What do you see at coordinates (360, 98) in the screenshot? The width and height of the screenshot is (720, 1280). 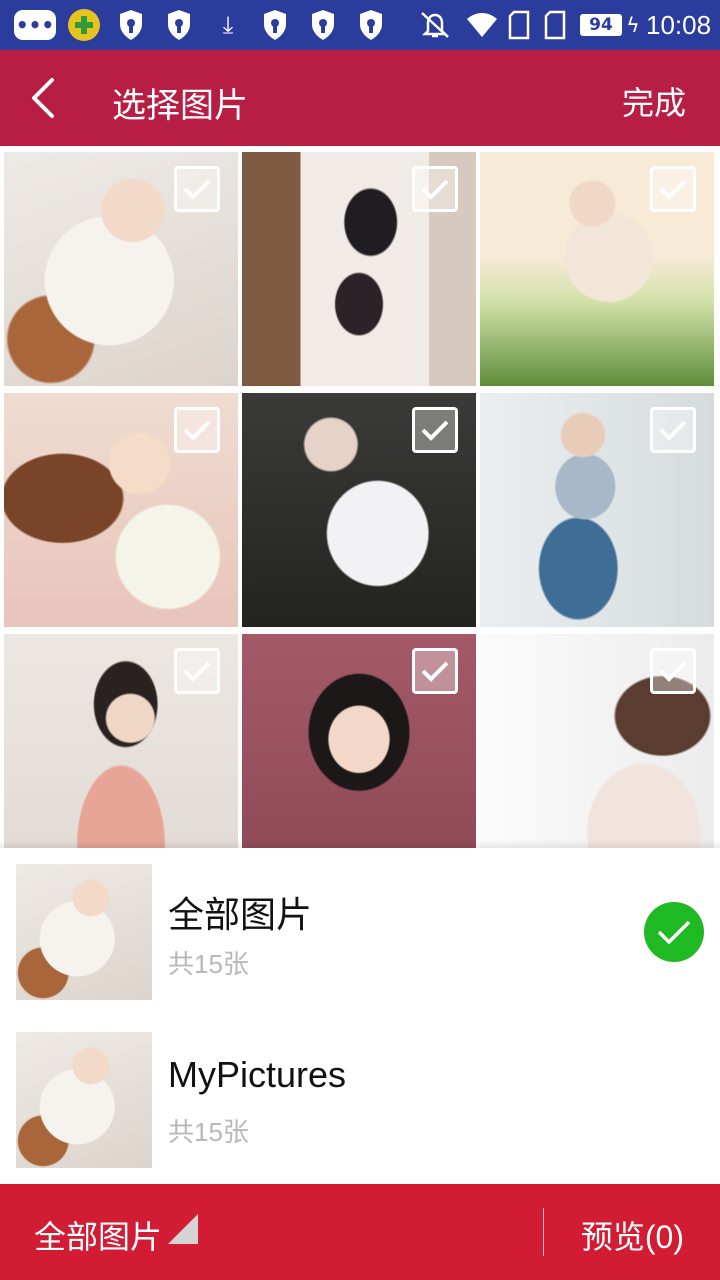 I see `top-bar: 选择图片 完成` at bounding box center [360, 98].